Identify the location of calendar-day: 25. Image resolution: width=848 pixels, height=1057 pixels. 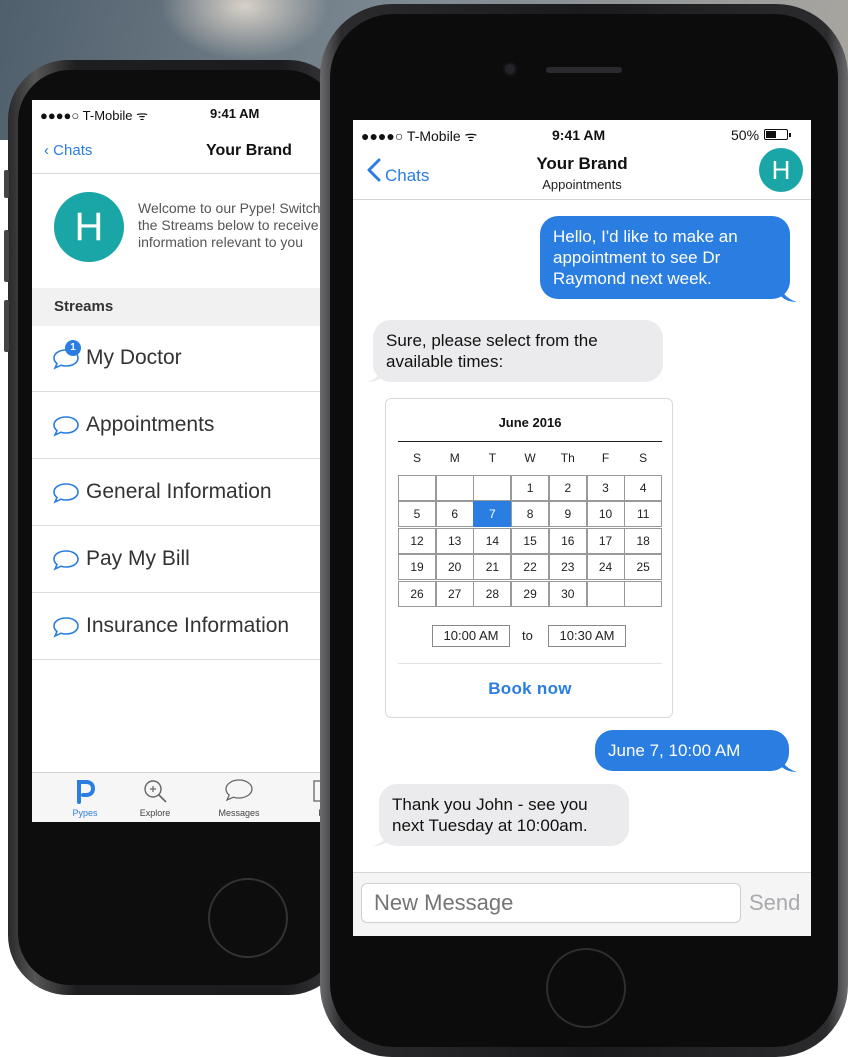
(643, 567).